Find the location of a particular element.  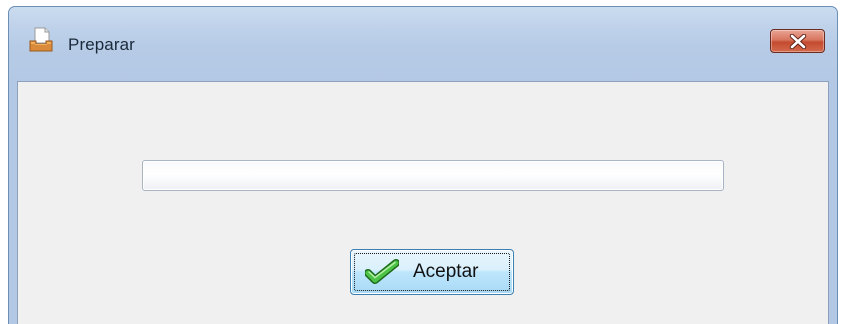

progress-bar is located at coordinates (433, 175).